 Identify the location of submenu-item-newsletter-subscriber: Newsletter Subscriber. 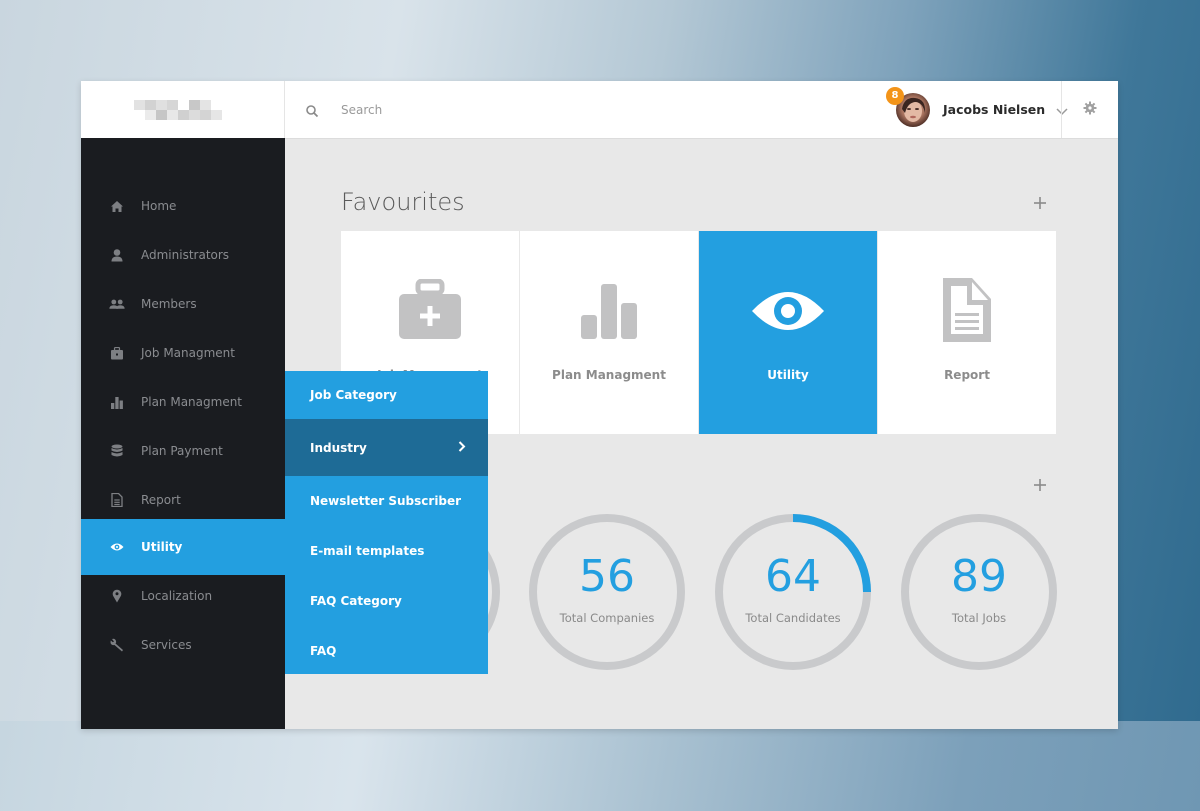
(386, 501).